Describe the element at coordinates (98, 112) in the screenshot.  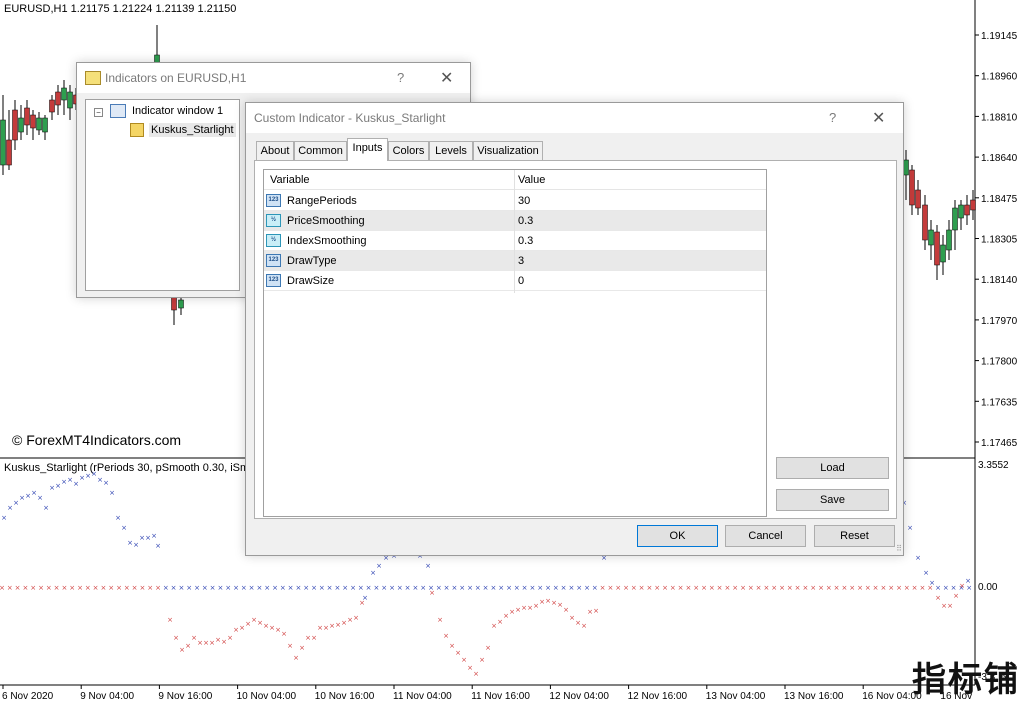
I see `collapse-icon: −` at that location.